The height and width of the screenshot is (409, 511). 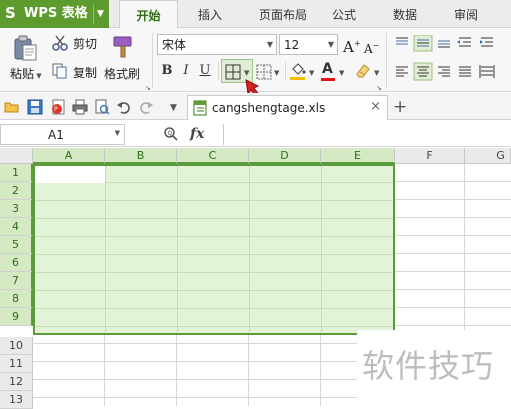 I want to click on row-header: 8, so click(x=16, y=299).